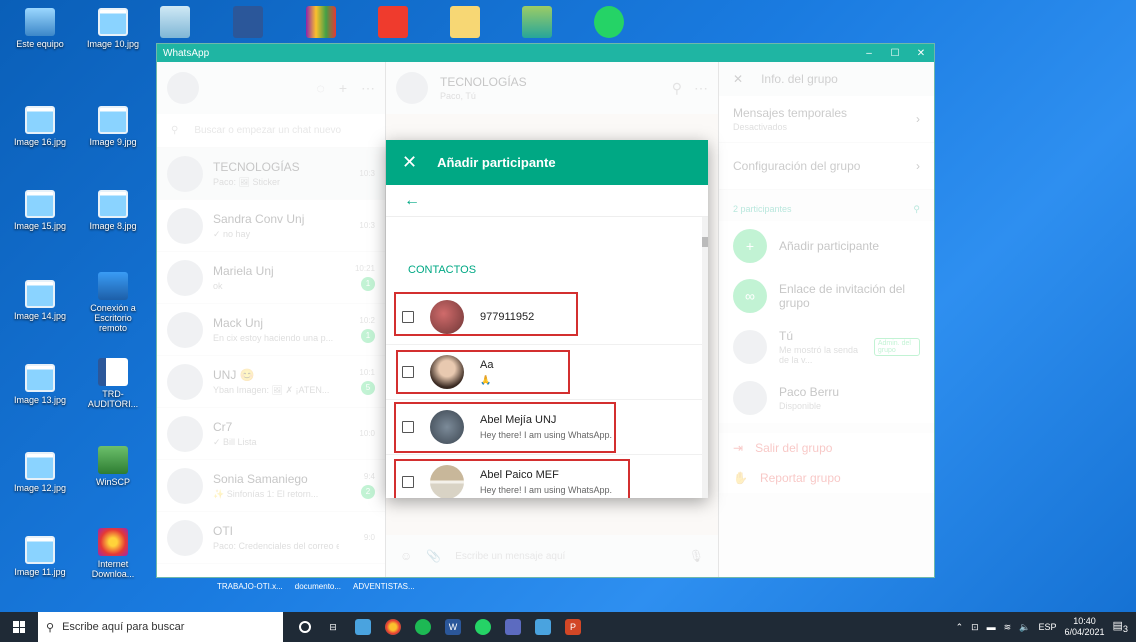 This screenshot has height=642, width=1136. Describe the element at coordinates (368, 336) in the screenshot. I see `unread-badge: 1` at that location.